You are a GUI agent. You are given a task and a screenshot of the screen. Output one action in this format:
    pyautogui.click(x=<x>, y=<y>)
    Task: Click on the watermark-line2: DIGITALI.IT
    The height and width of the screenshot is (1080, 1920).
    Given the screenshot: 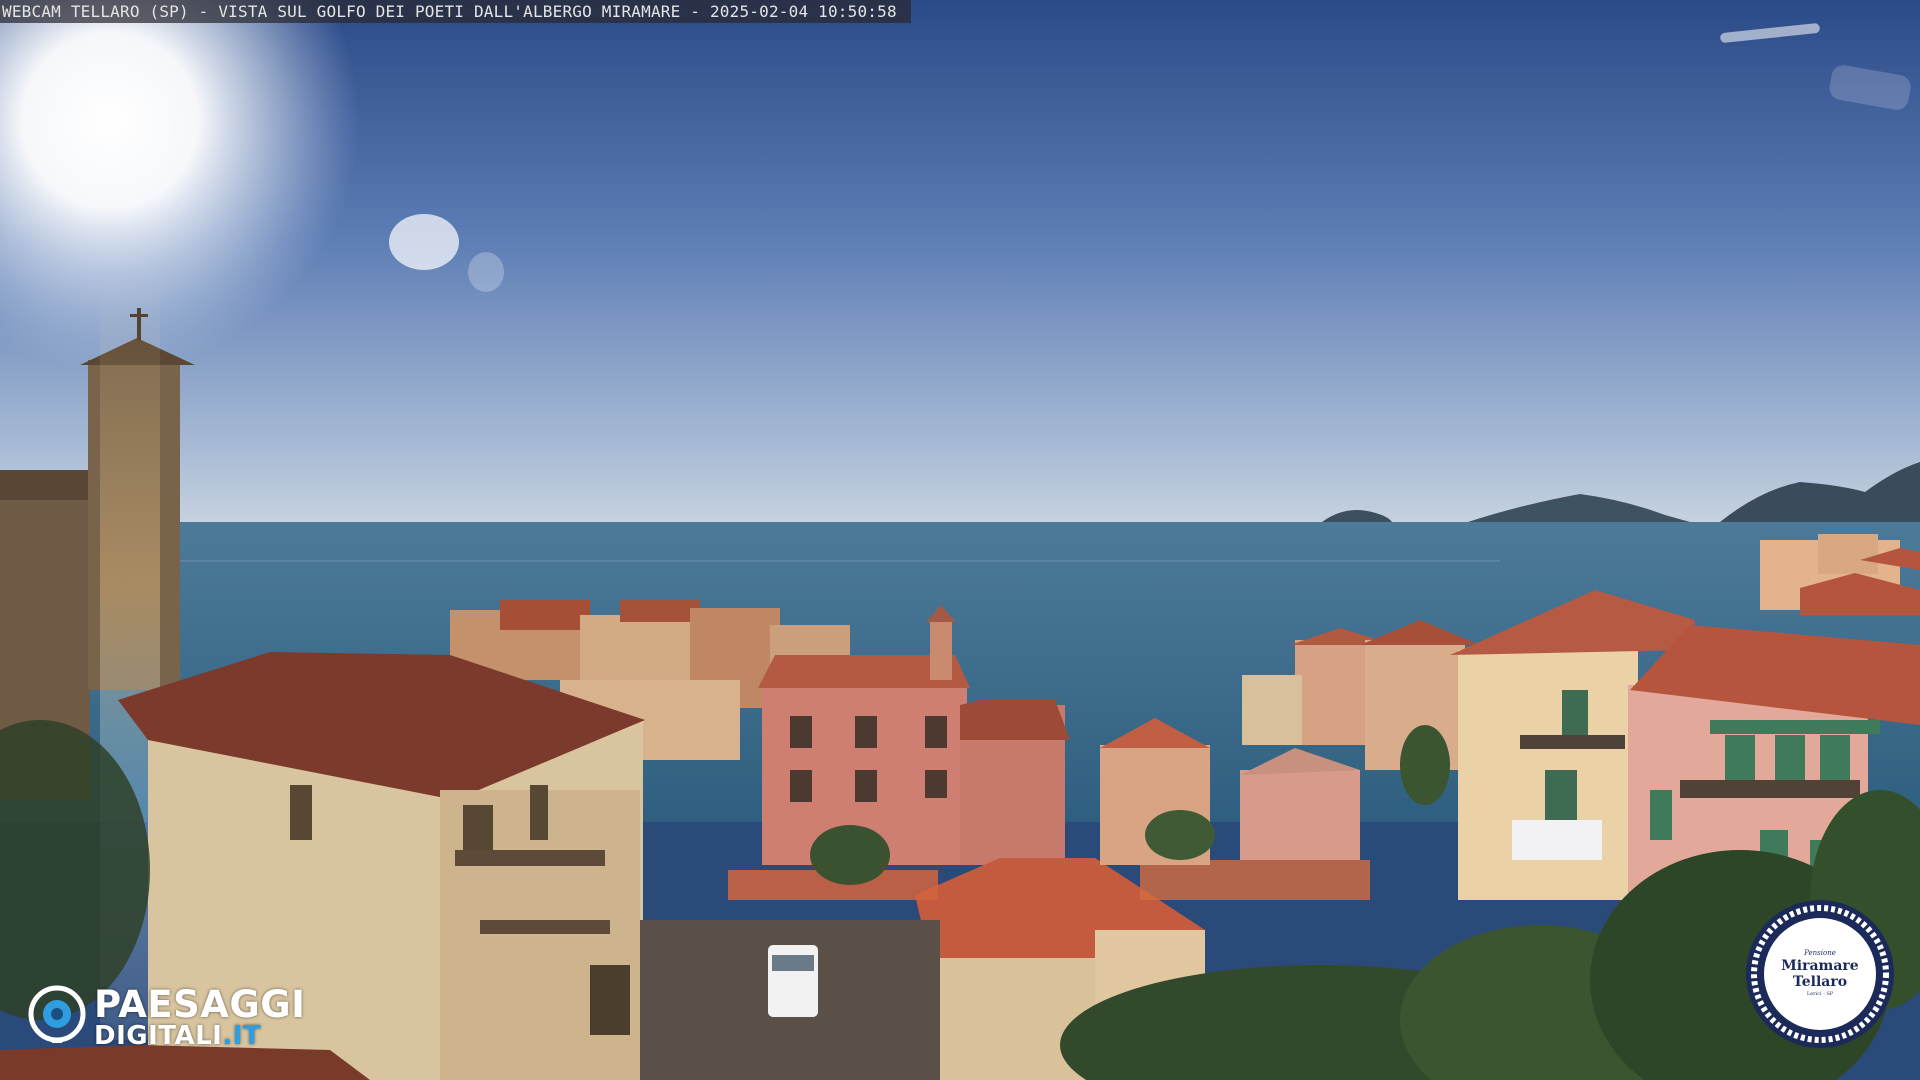 What is the action you would take?
    pyautogui.click(x=177, y=1036)
    